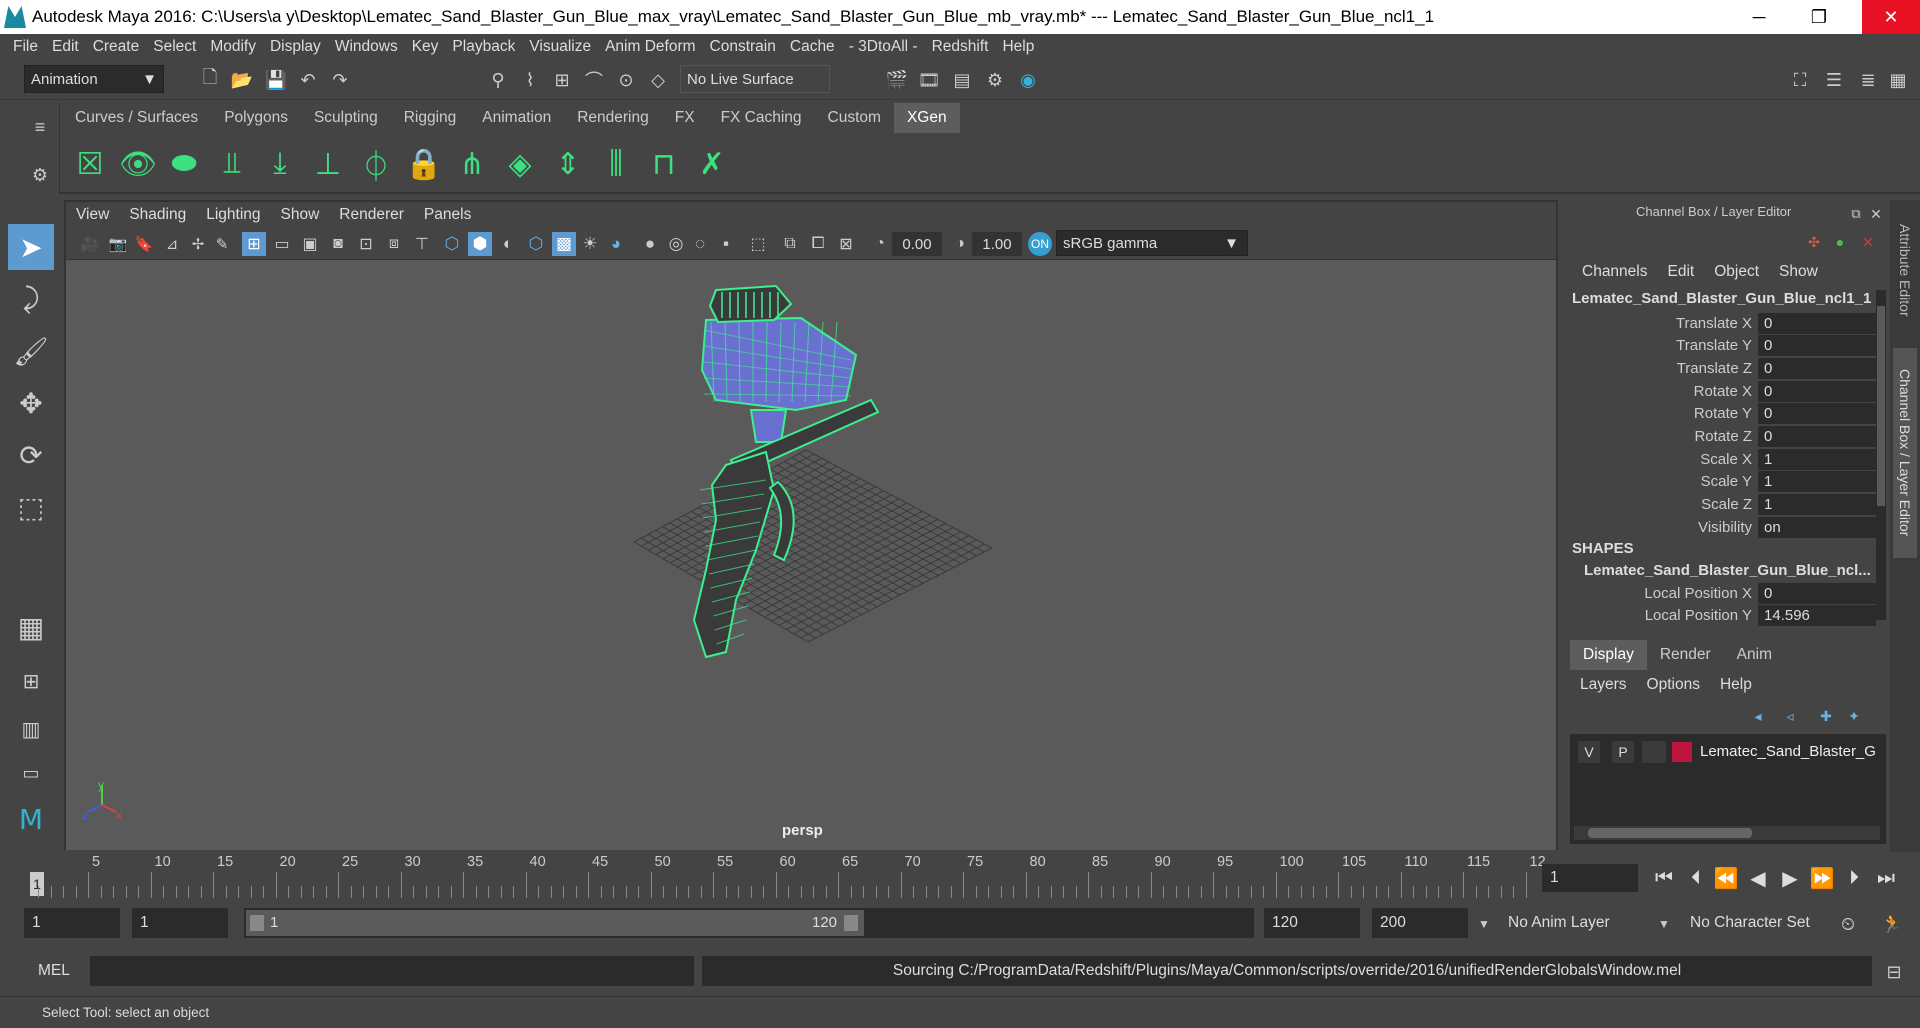 This screenshot has width=1920, height=1028. Describe the element at coordinates (340, 80) in the screenshot. I see `redo-icon: ↷` at that location.